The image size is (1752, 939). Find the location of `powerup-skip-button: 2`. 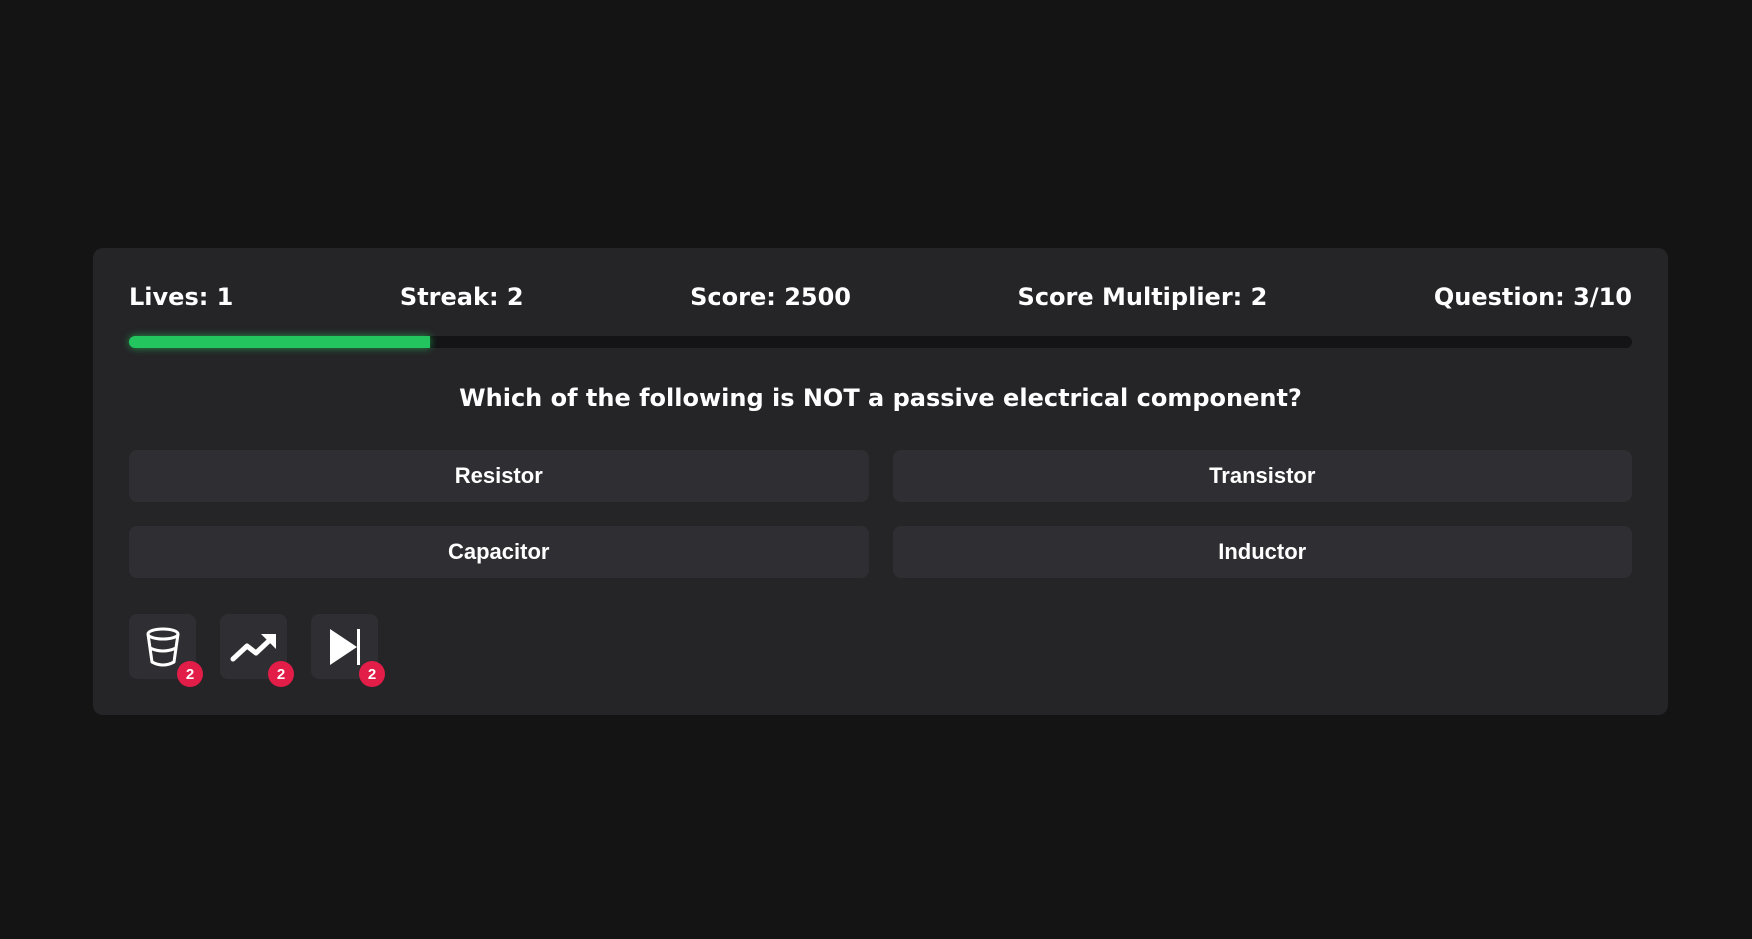

powerup-skip-button: 2 is located at coordinates (348, 650).